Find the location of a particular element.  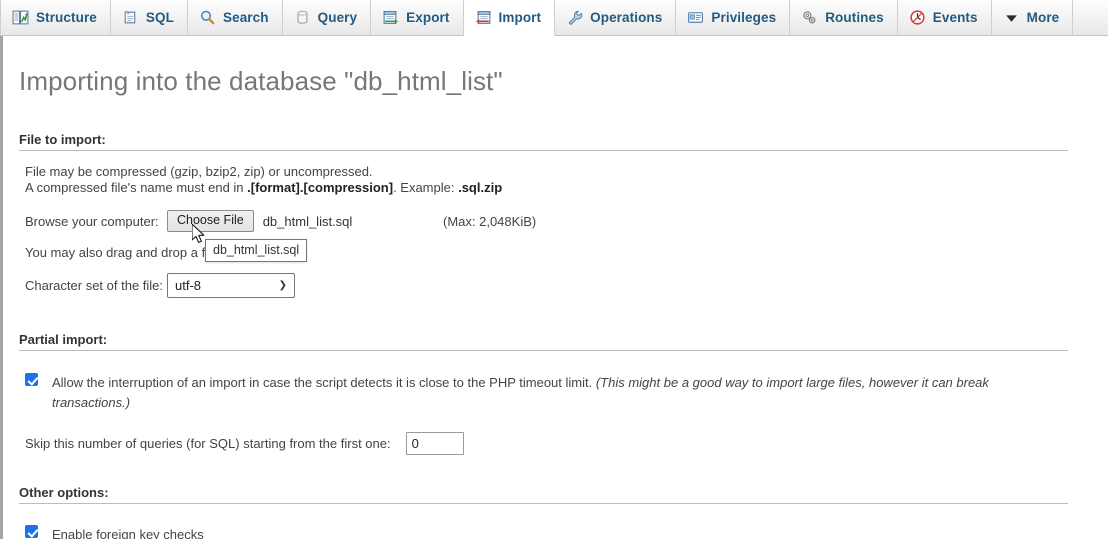

import-icon is located at coordinates (483, 17).